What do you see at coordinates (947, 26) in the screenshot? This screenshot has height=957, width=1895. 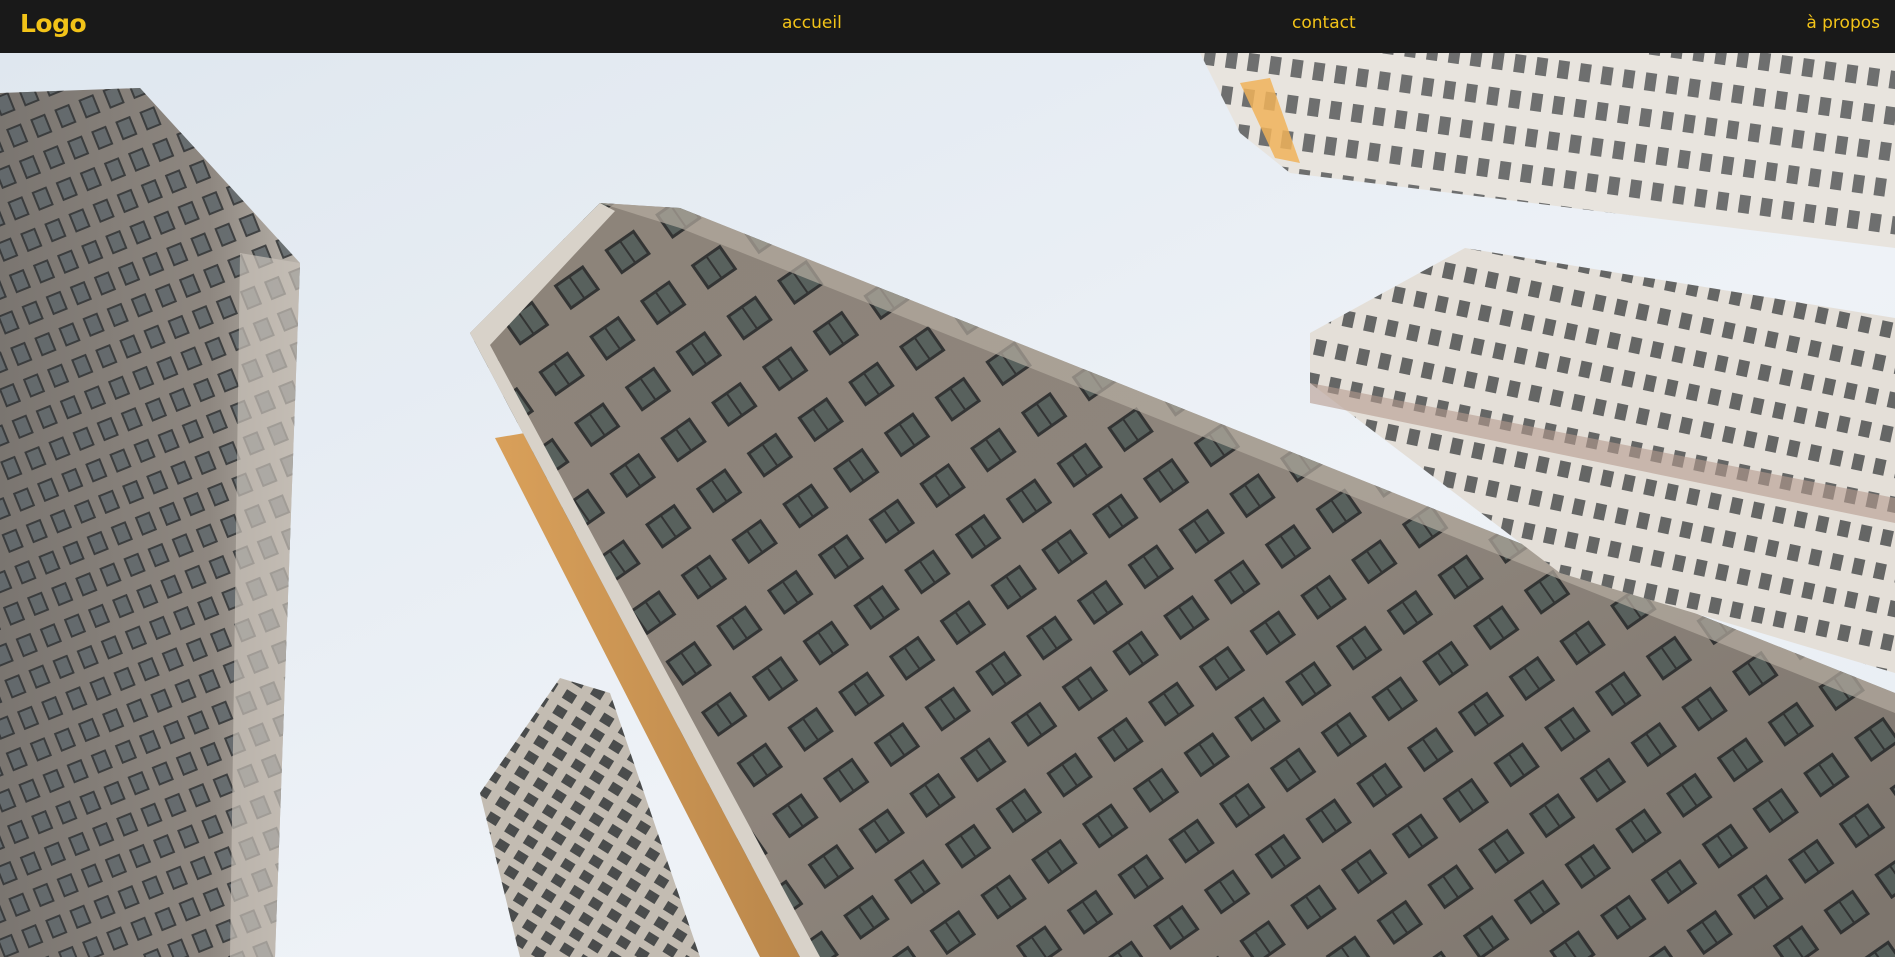 I see `navbar: Logo accueil contact à propos` at bounding box center [947, 26].